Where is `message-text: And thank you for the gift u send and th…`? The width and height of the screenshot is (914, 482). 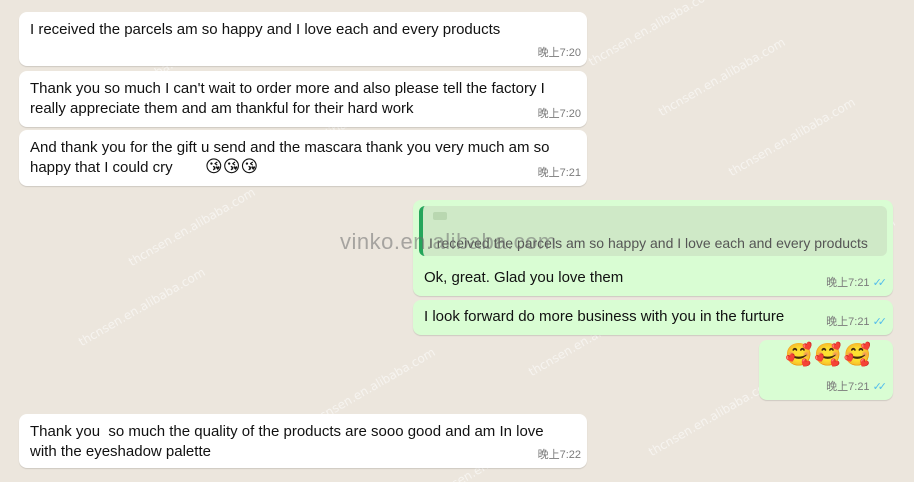 message-text: And thank you for the gift u send and th… is located at coordinates (290, 157).